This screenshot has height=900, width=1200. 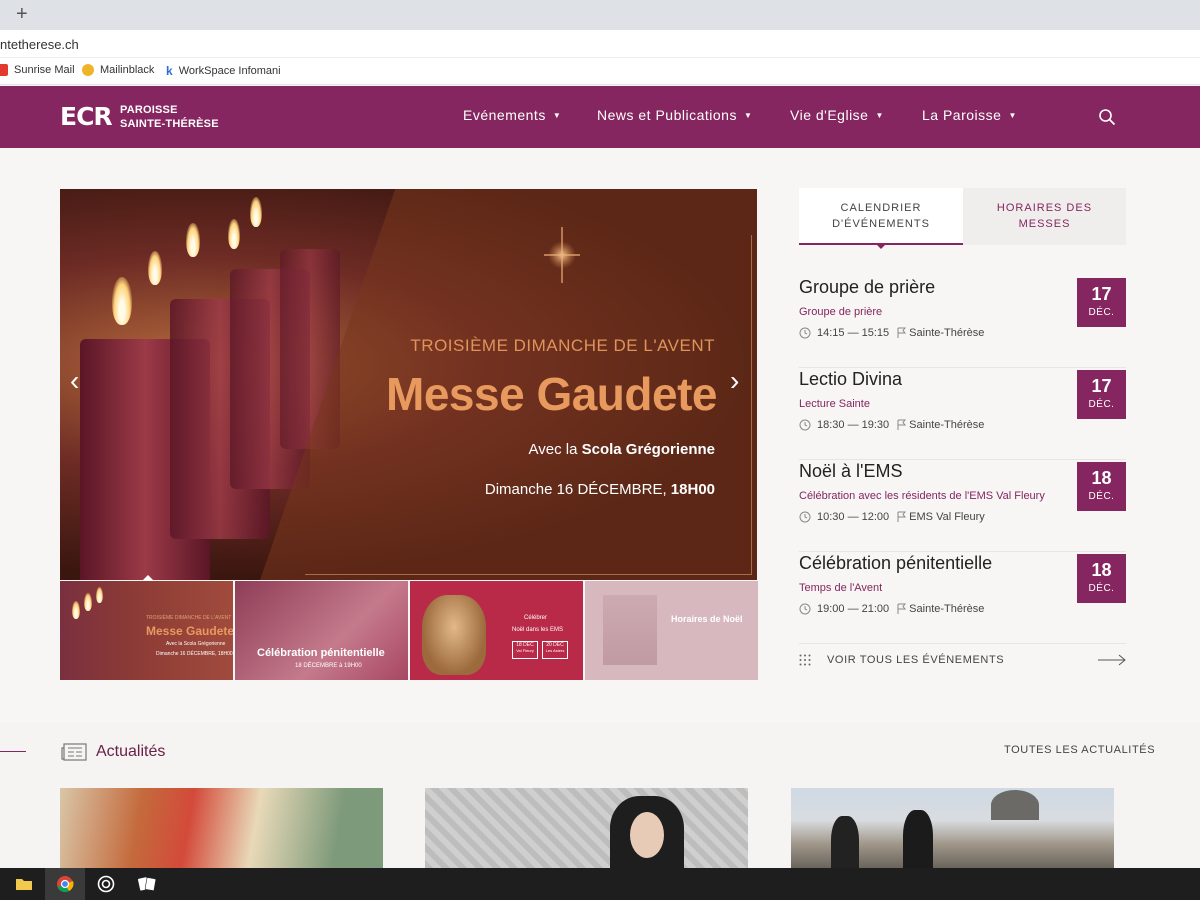 What do you see at coordinates (169, 117) in the screenshot?
I see `logo-text: PAROISSE SAINTE-THÉRÈSE` at bounding box center [169, 117].